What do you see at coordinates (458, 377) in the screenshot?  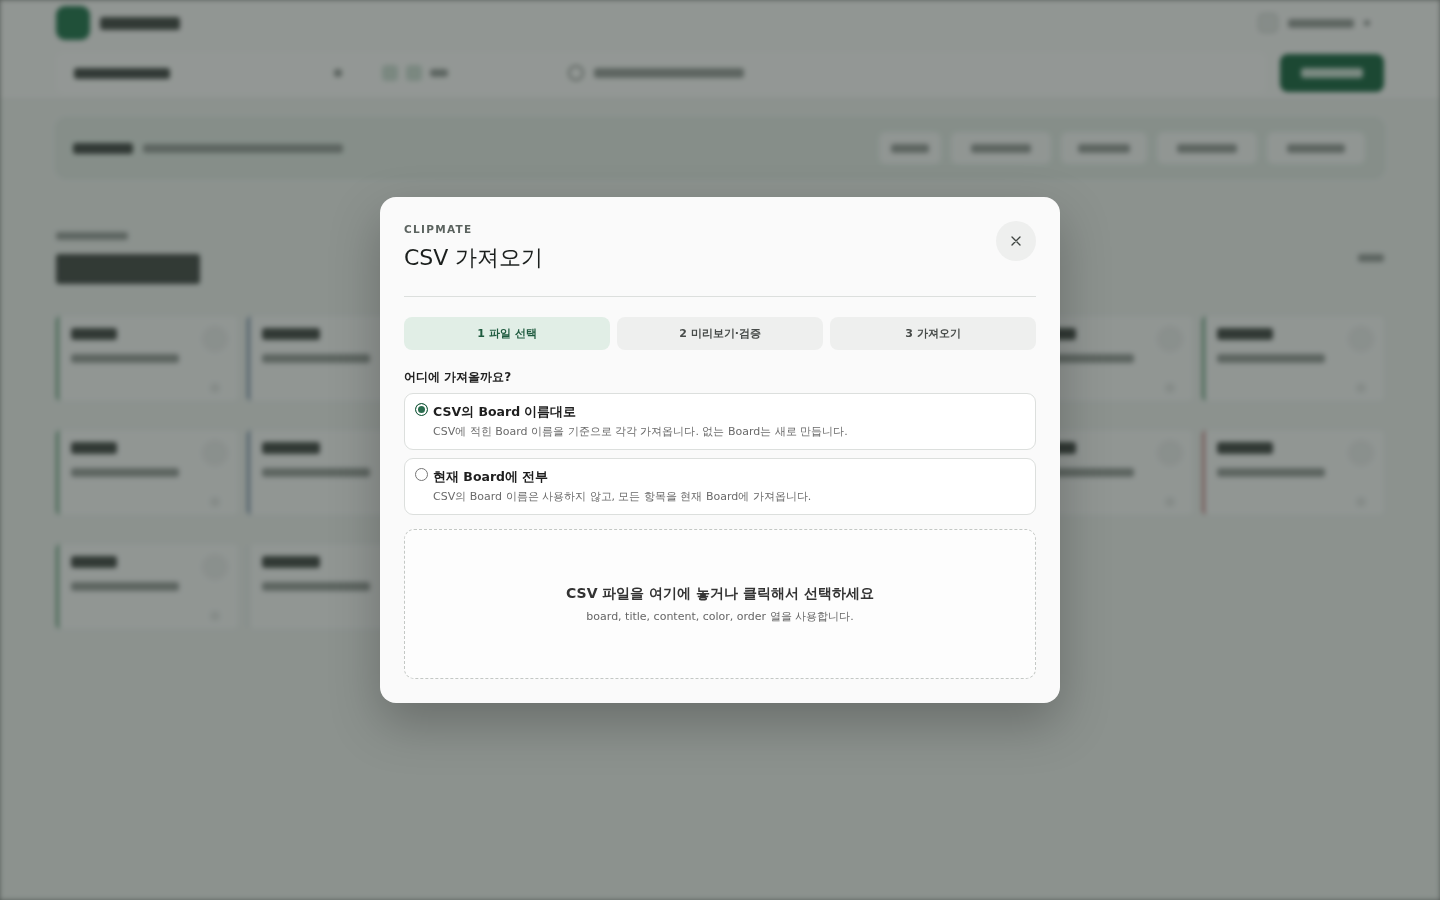 I see `target-question: 어디에 가져올까요?` at bounding box center [458, 377].